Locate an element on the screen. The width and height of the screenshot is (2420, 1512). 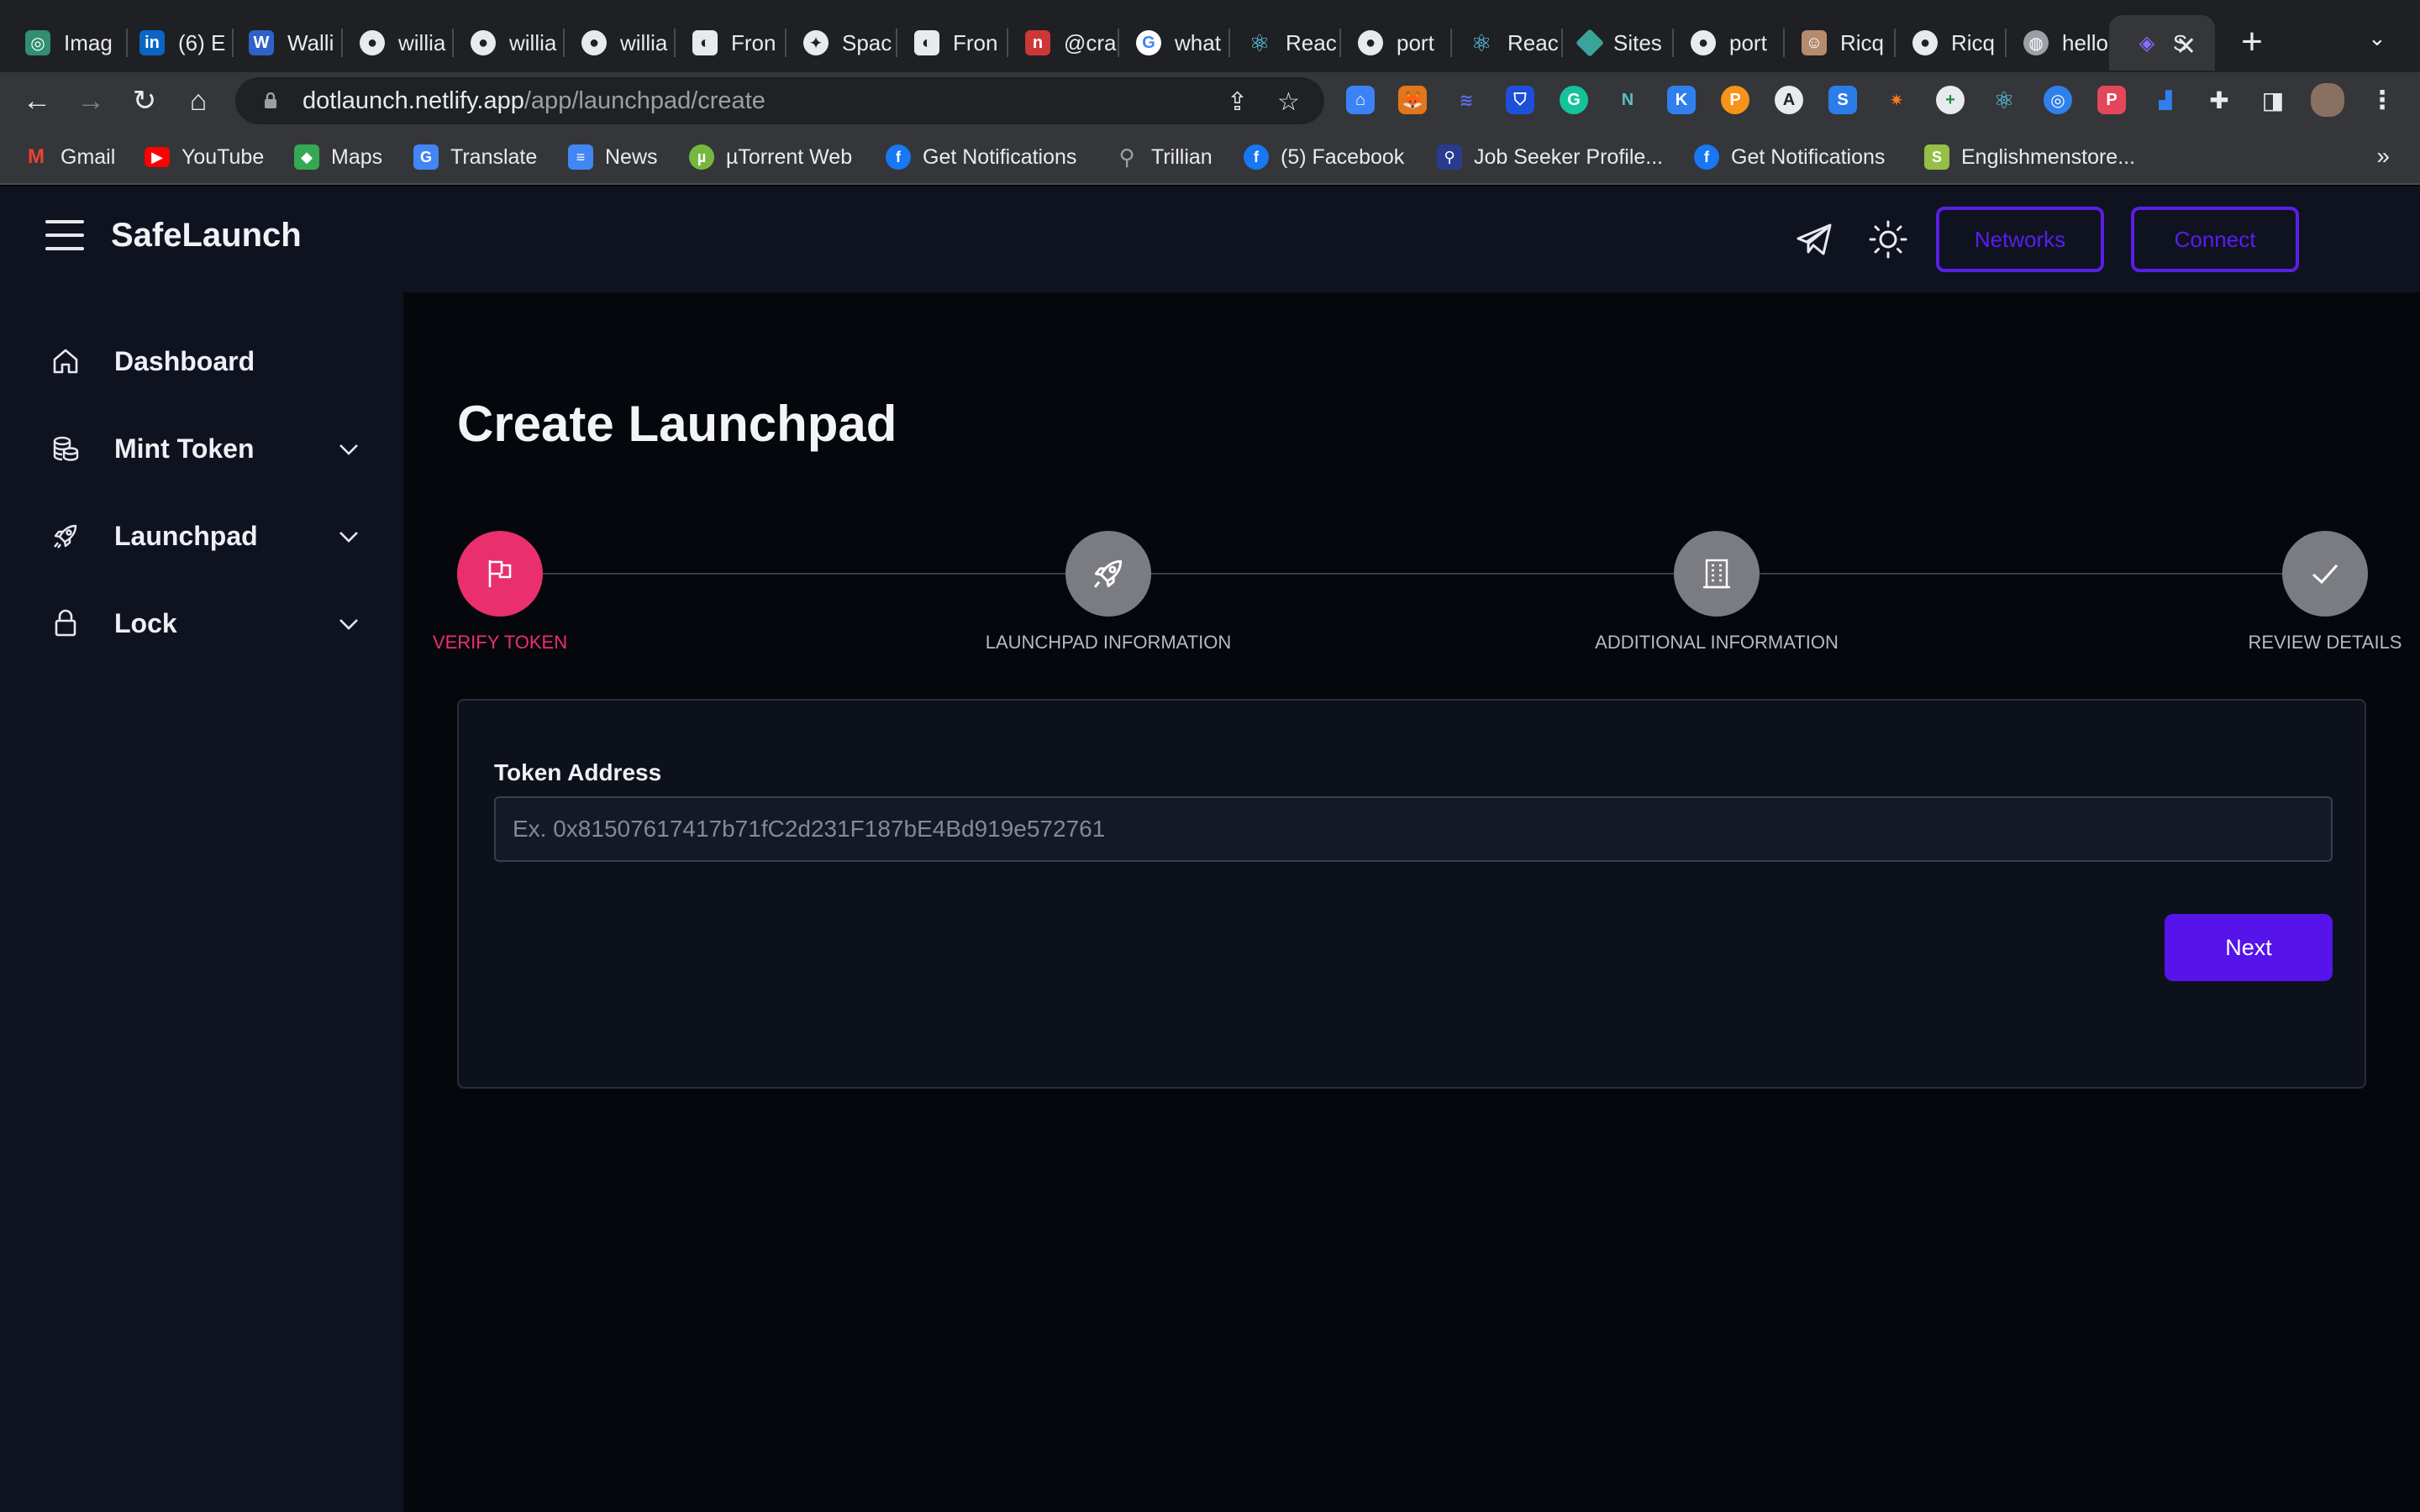
bookmark-item: M Gmail is located at coordinates (69, 157).